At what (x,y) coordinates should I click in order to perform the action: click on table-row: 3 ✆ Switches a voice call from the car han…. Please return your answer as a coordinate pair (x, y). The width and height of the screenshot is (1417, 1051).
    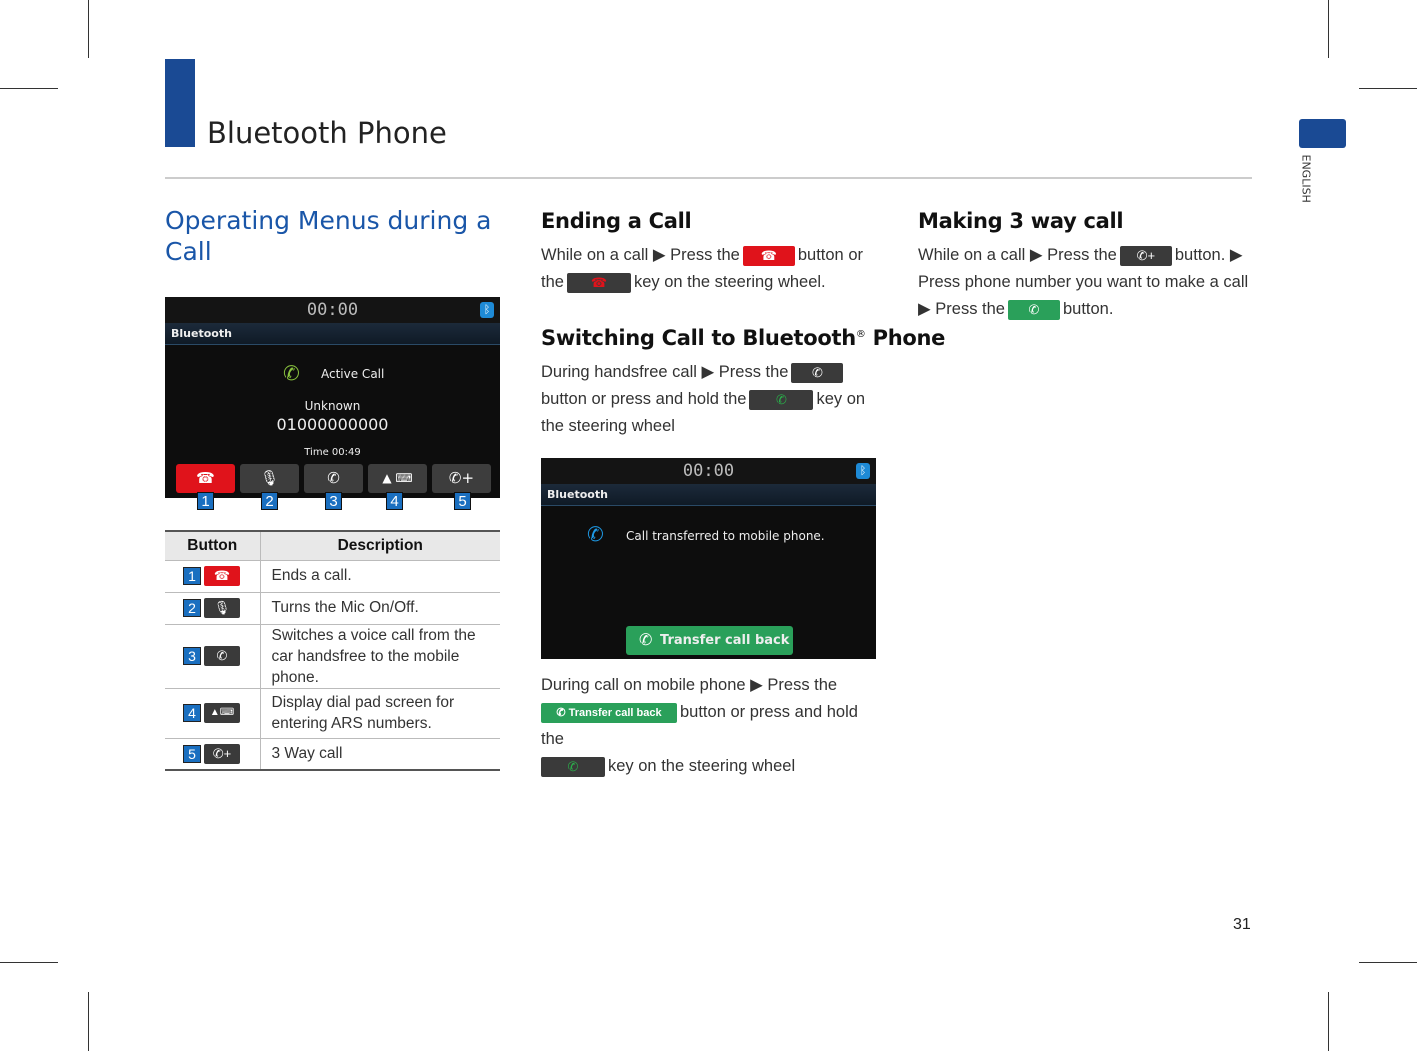
    Looking at the image, I should click on (332, 655).